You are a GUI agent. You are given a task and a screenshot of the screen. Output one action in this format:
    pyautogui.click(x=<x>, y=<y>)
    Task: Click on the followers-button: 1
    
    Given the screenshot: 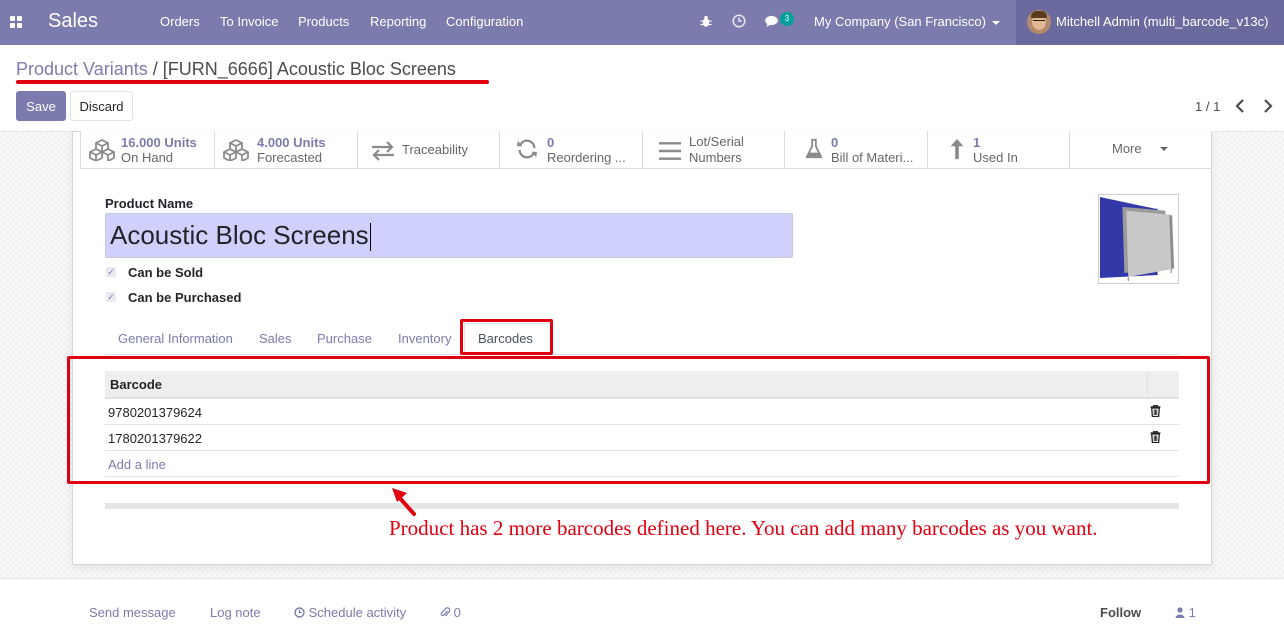 What is the action you would take?
    pyautogui.click(x=1185, y=612)
    